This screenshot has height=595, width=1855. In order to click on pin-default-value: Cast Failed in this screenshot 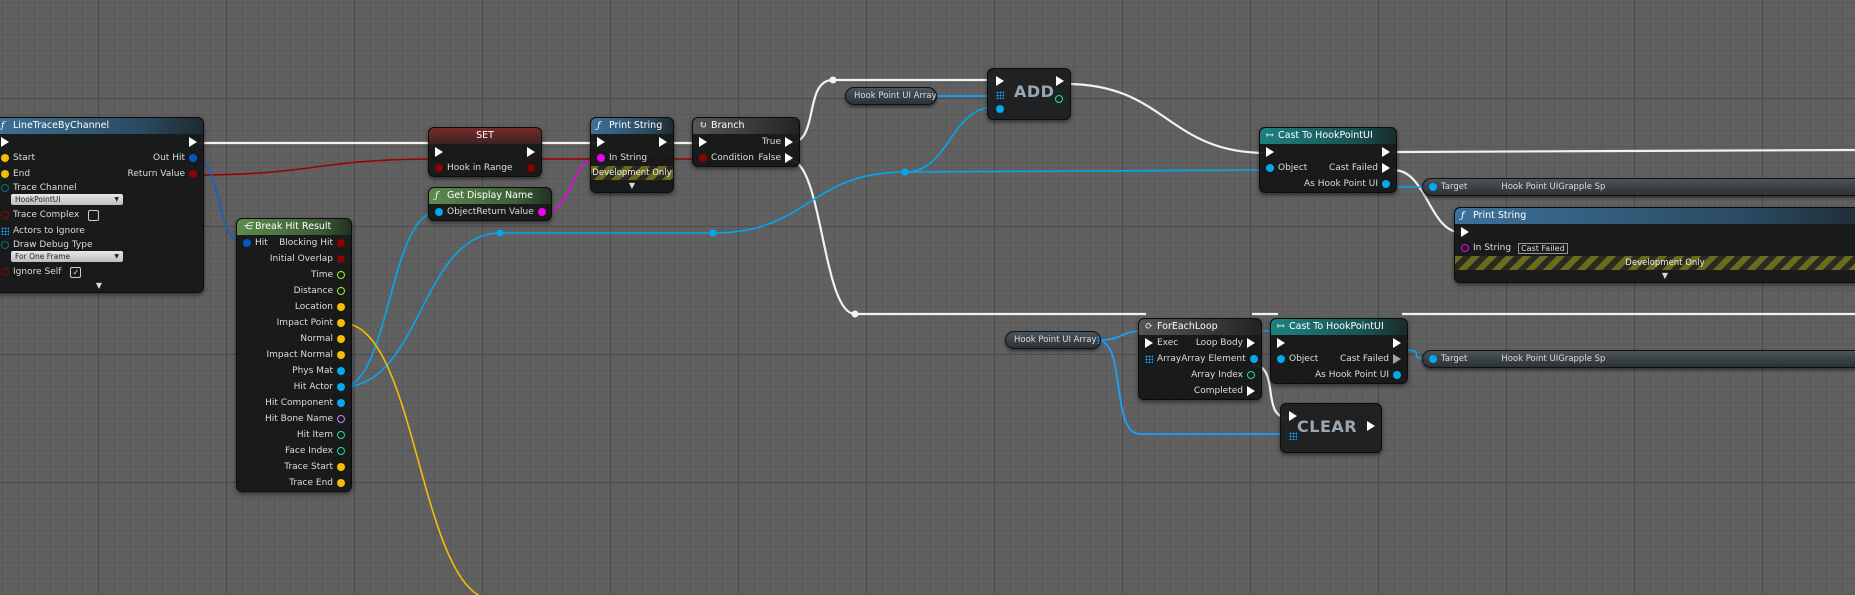, I will do `click(1543, 248)`.